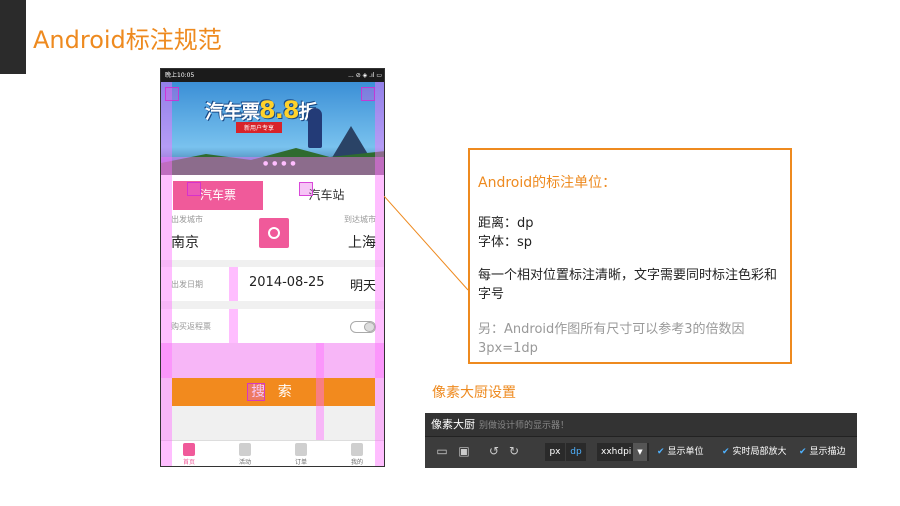 The height and width of the screenshot is (506, 900). I want to click on date-row: 出发日期 2014-08-25 明天, so click(272, 284).